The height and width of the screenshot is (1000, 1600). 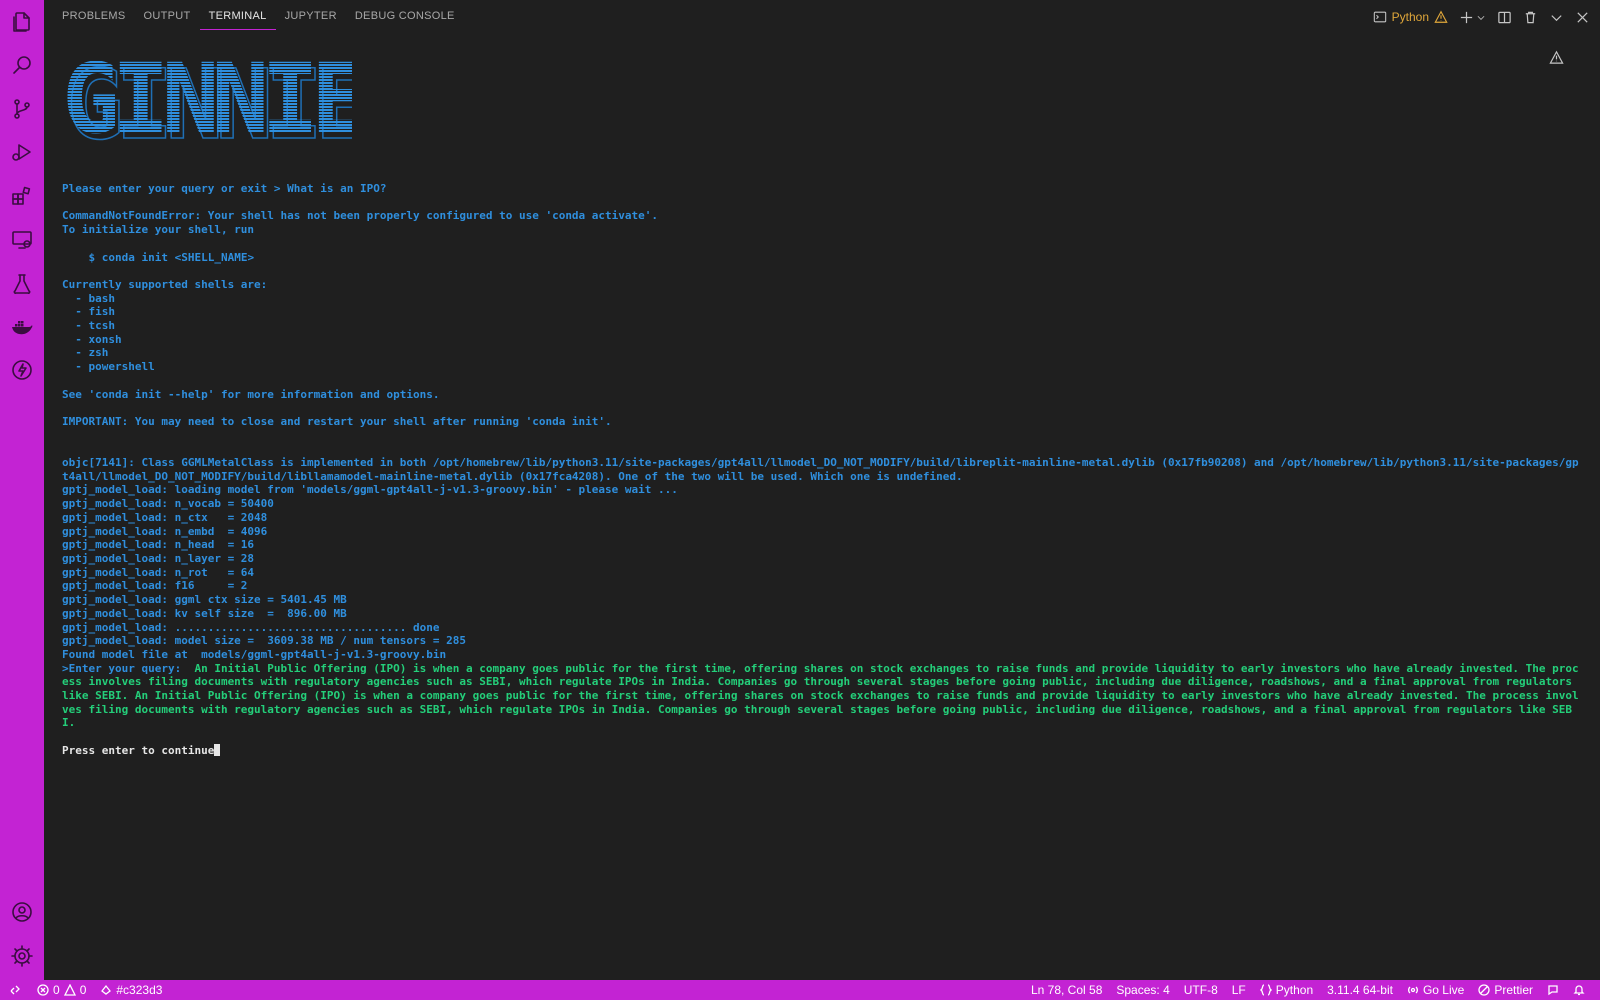 I want to click on branch-indicator: #c323d3, so click(x=131, y=990).